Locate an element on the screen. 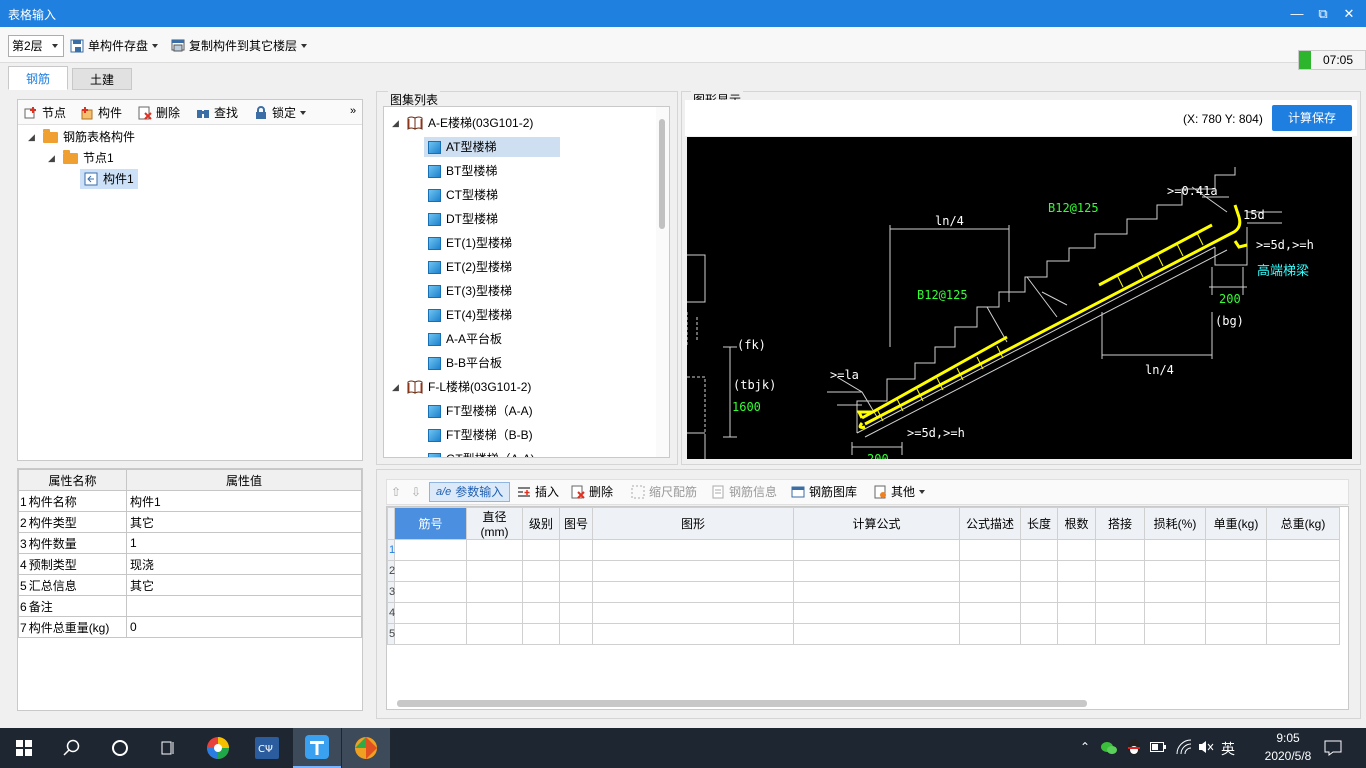  atlas-item: ET(1)型楼梯 is located at coordinates (470, 243).